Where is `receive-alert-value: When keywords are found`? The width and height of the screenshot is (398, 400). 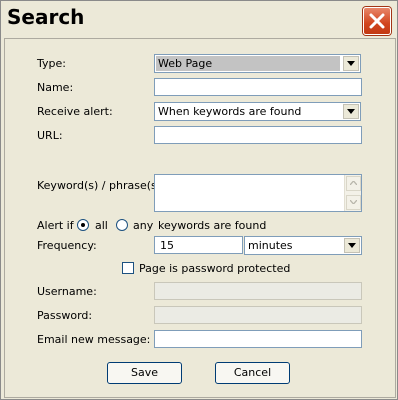
receive-alert-value: When keywords are found is located at coordinates (230, 111).